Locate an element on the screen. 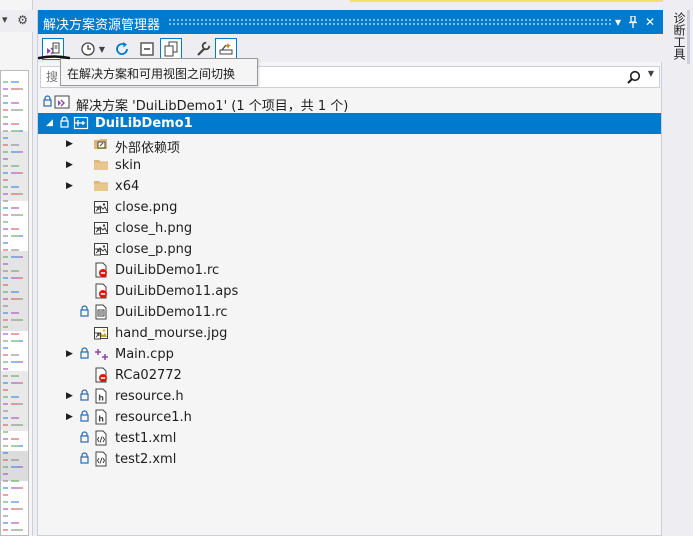 The image size is (693, 536). tree-item: ▶ 外部依赖项 is located at coordinates (349, 145).